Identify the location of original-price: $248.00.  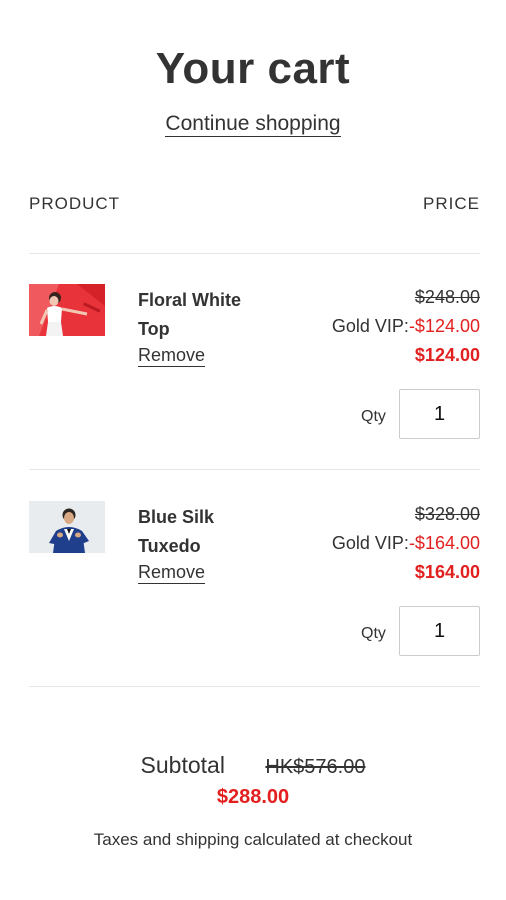
(447, 297).